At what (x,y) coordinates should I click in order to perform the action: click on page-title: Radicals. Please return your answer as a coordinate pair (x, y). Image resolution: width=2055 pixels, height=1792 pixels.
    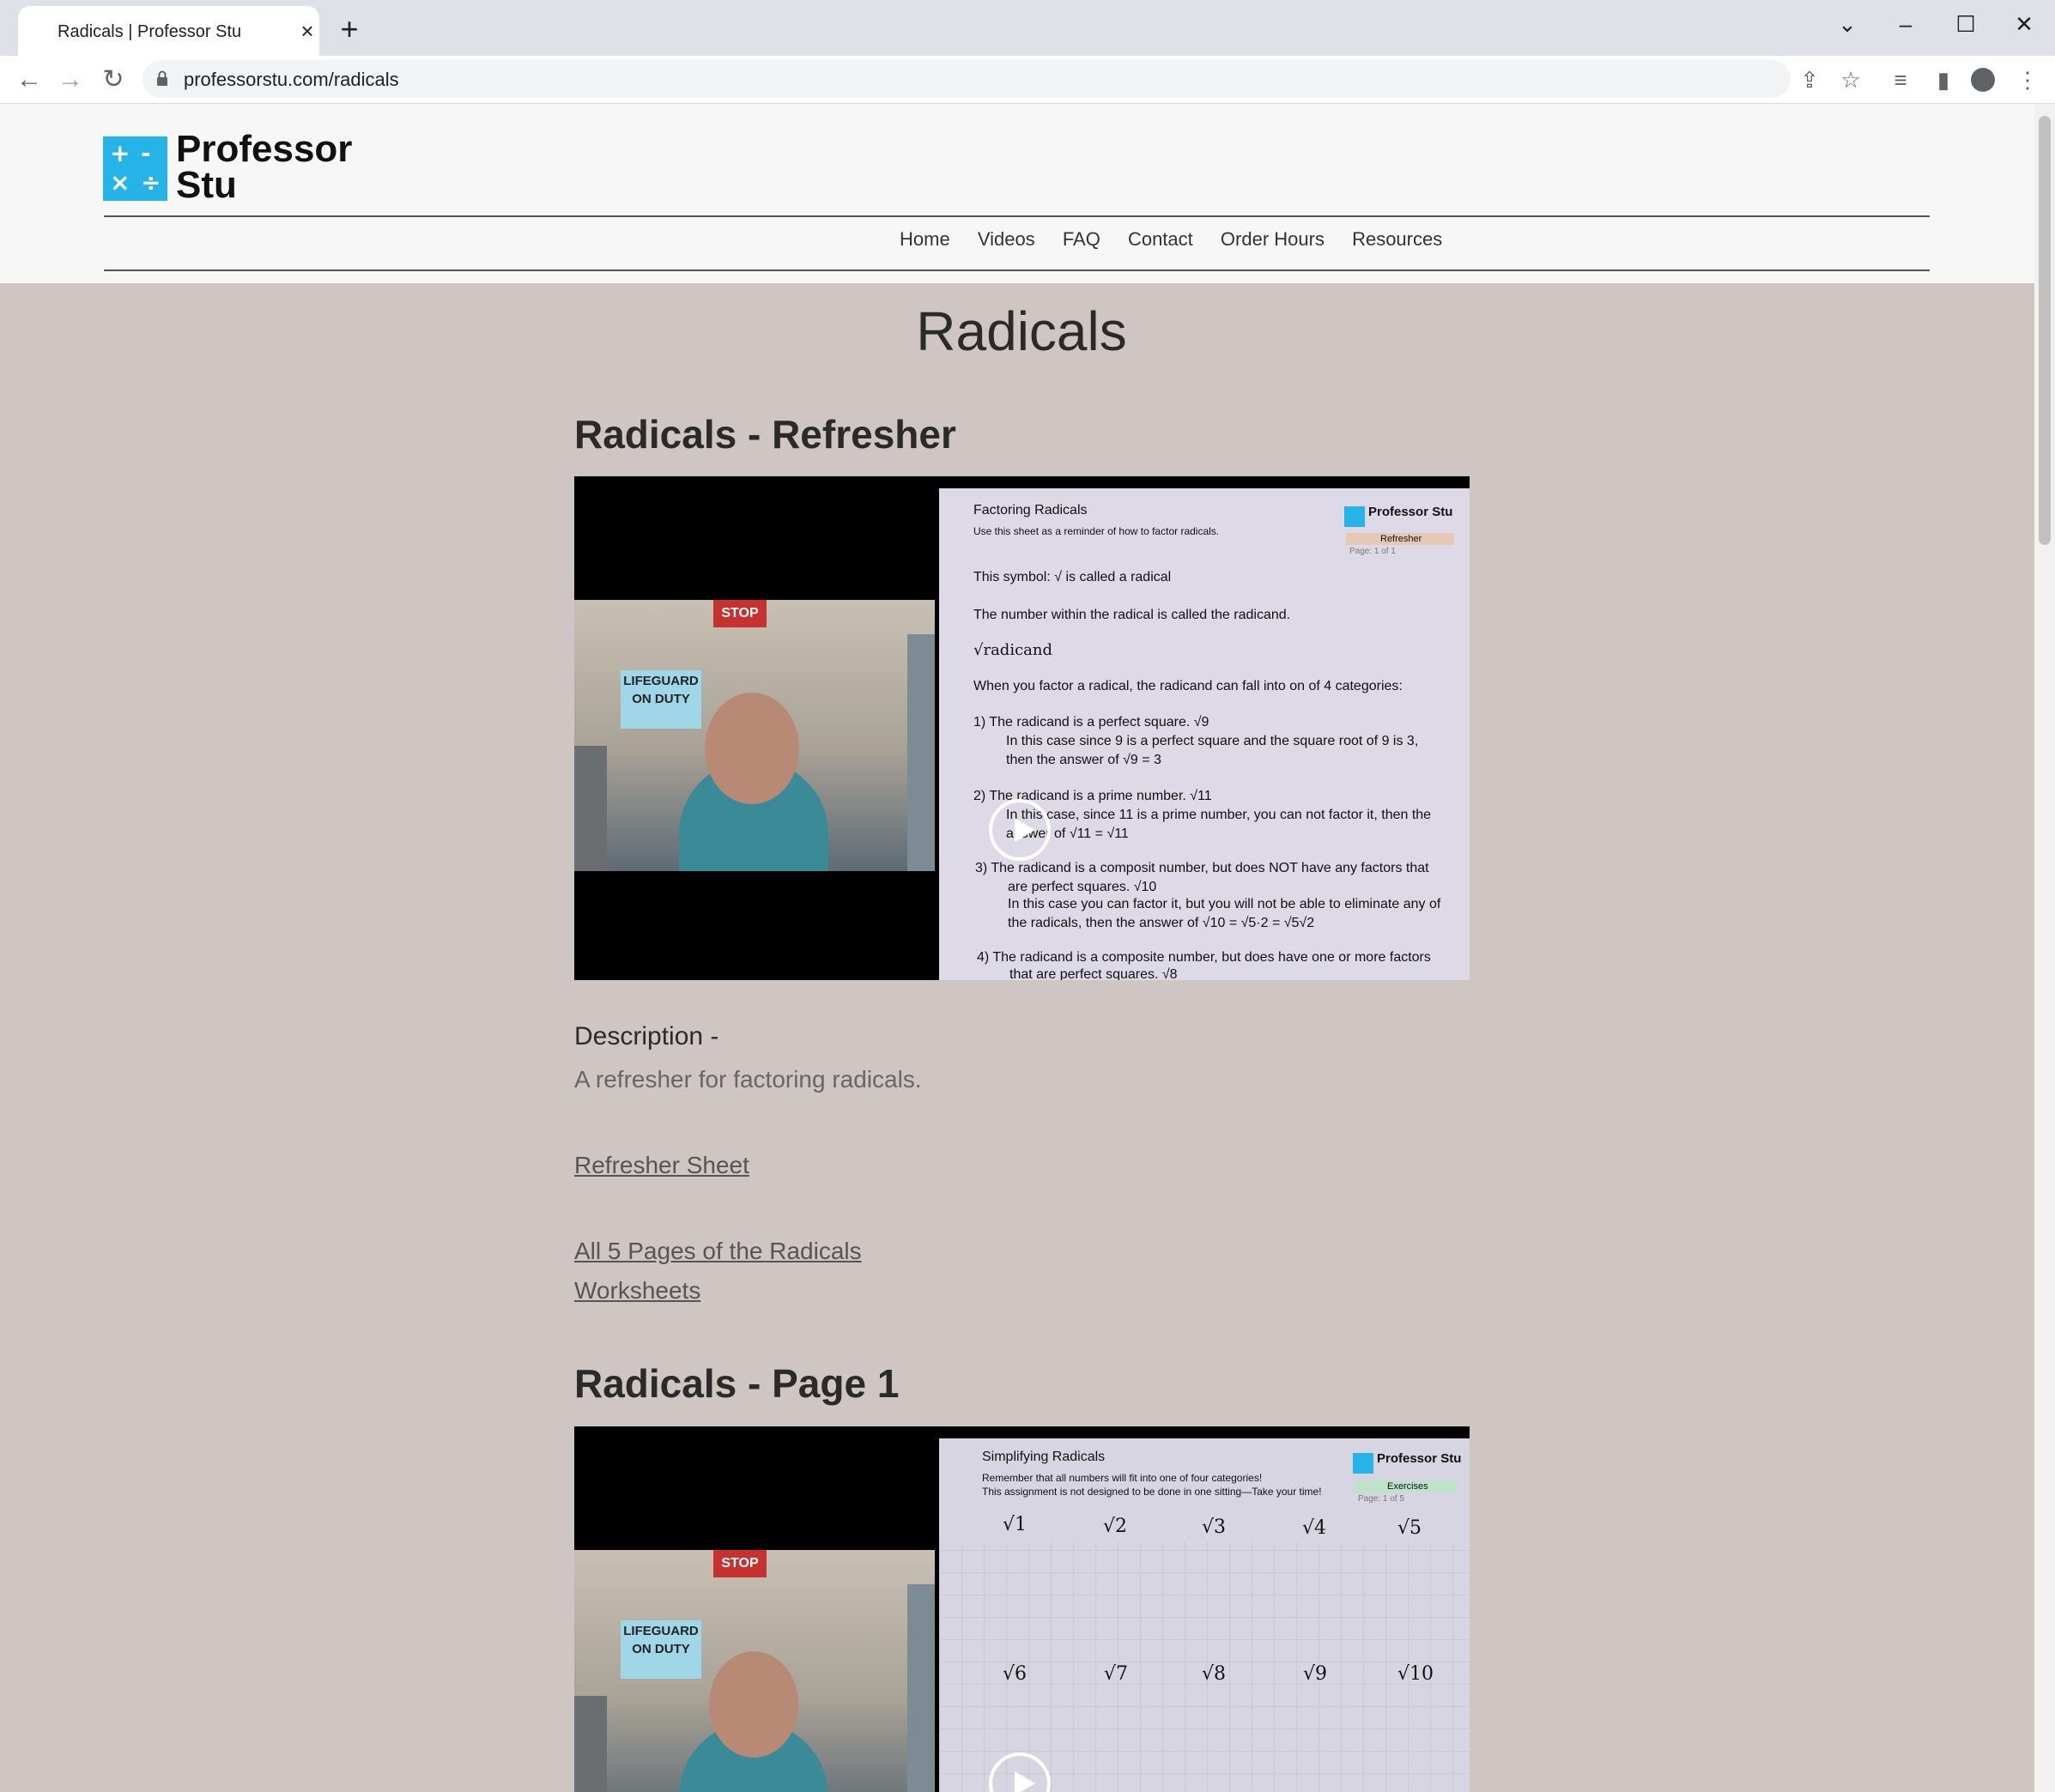
    Looking at the image, I should click on (1022, 331).